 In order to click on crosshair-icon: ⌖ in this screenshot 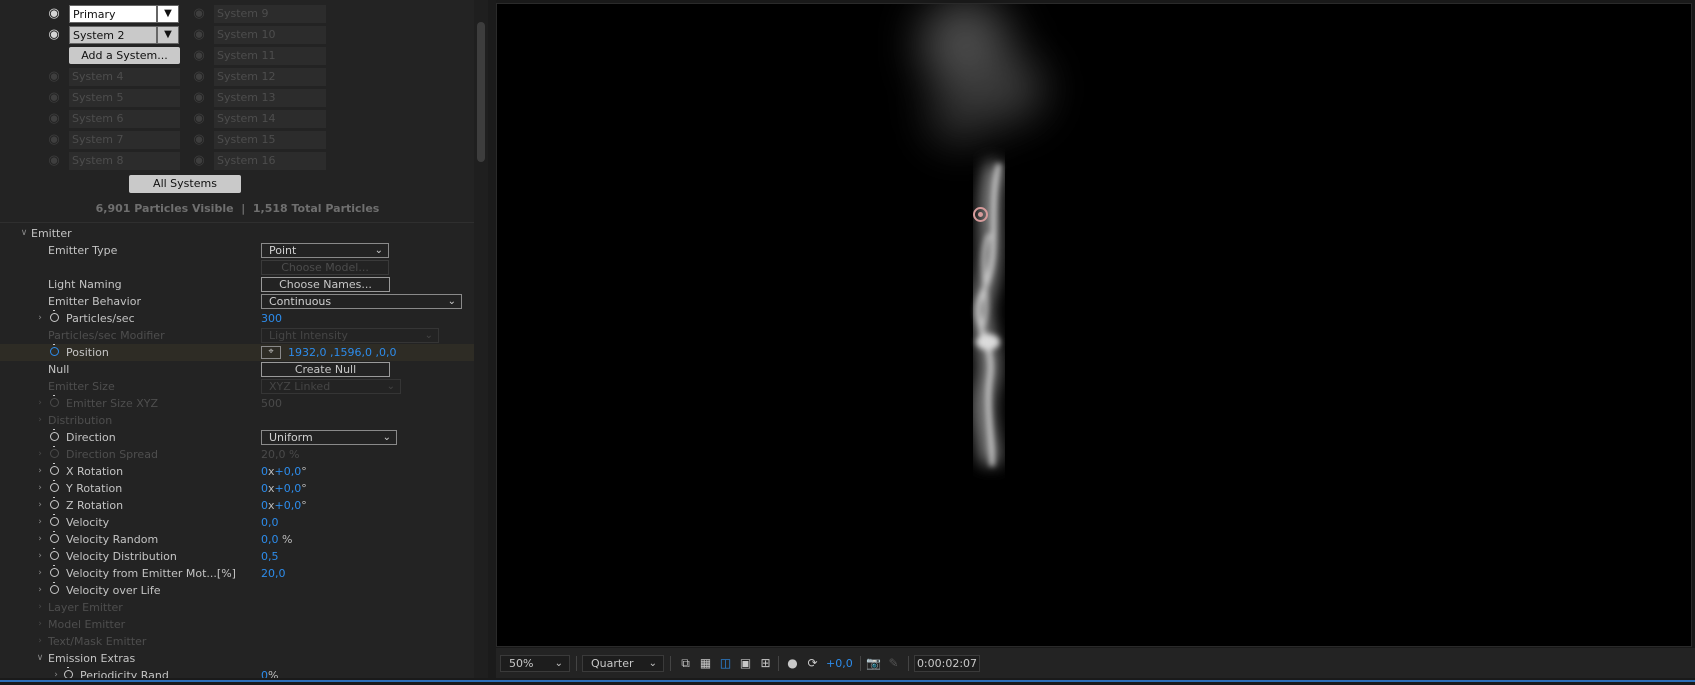, I will do `click(271, 352)`.